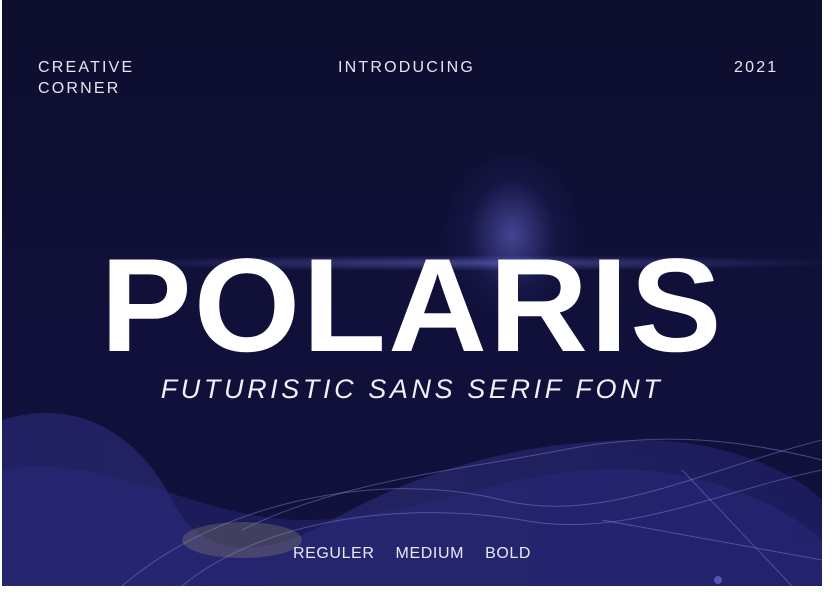 The image size is (840, 596). Describe the element at coordinates (508, 553) in the screenshot. I see `weight-bold: BOLD` at that location.